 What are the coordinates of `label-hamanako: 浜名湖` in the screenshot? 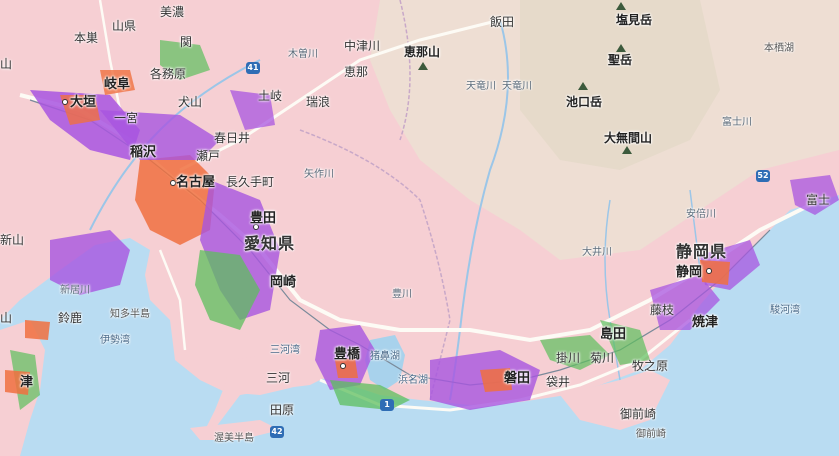 It's located at (413, 380).